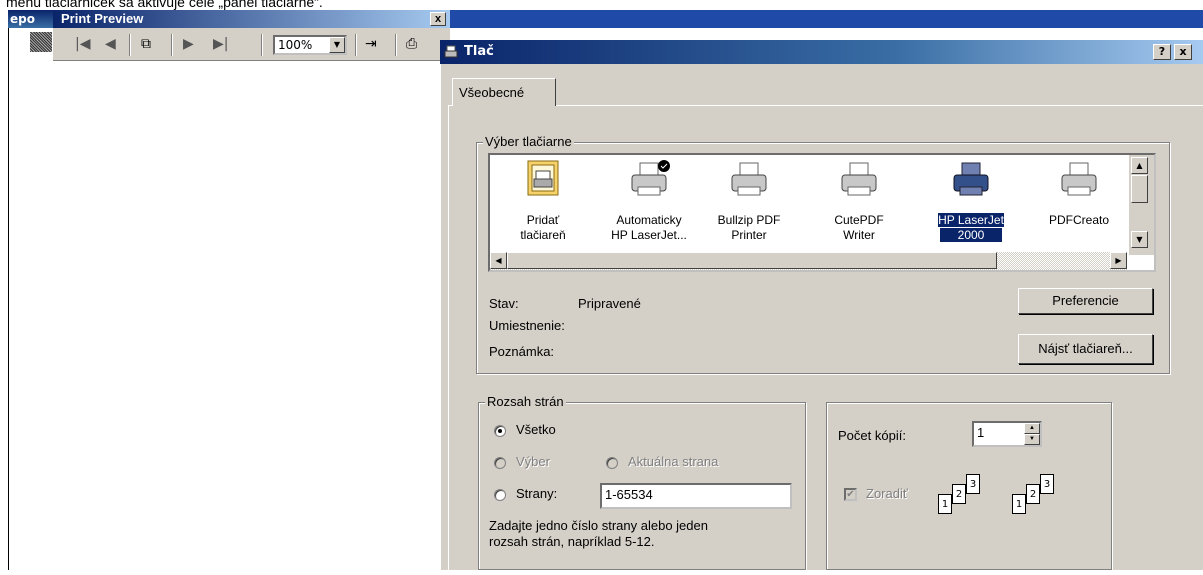 This screenshot has width=1203, height=575. I want to click on printer-name: PDFCreato, so click(1079, 220).